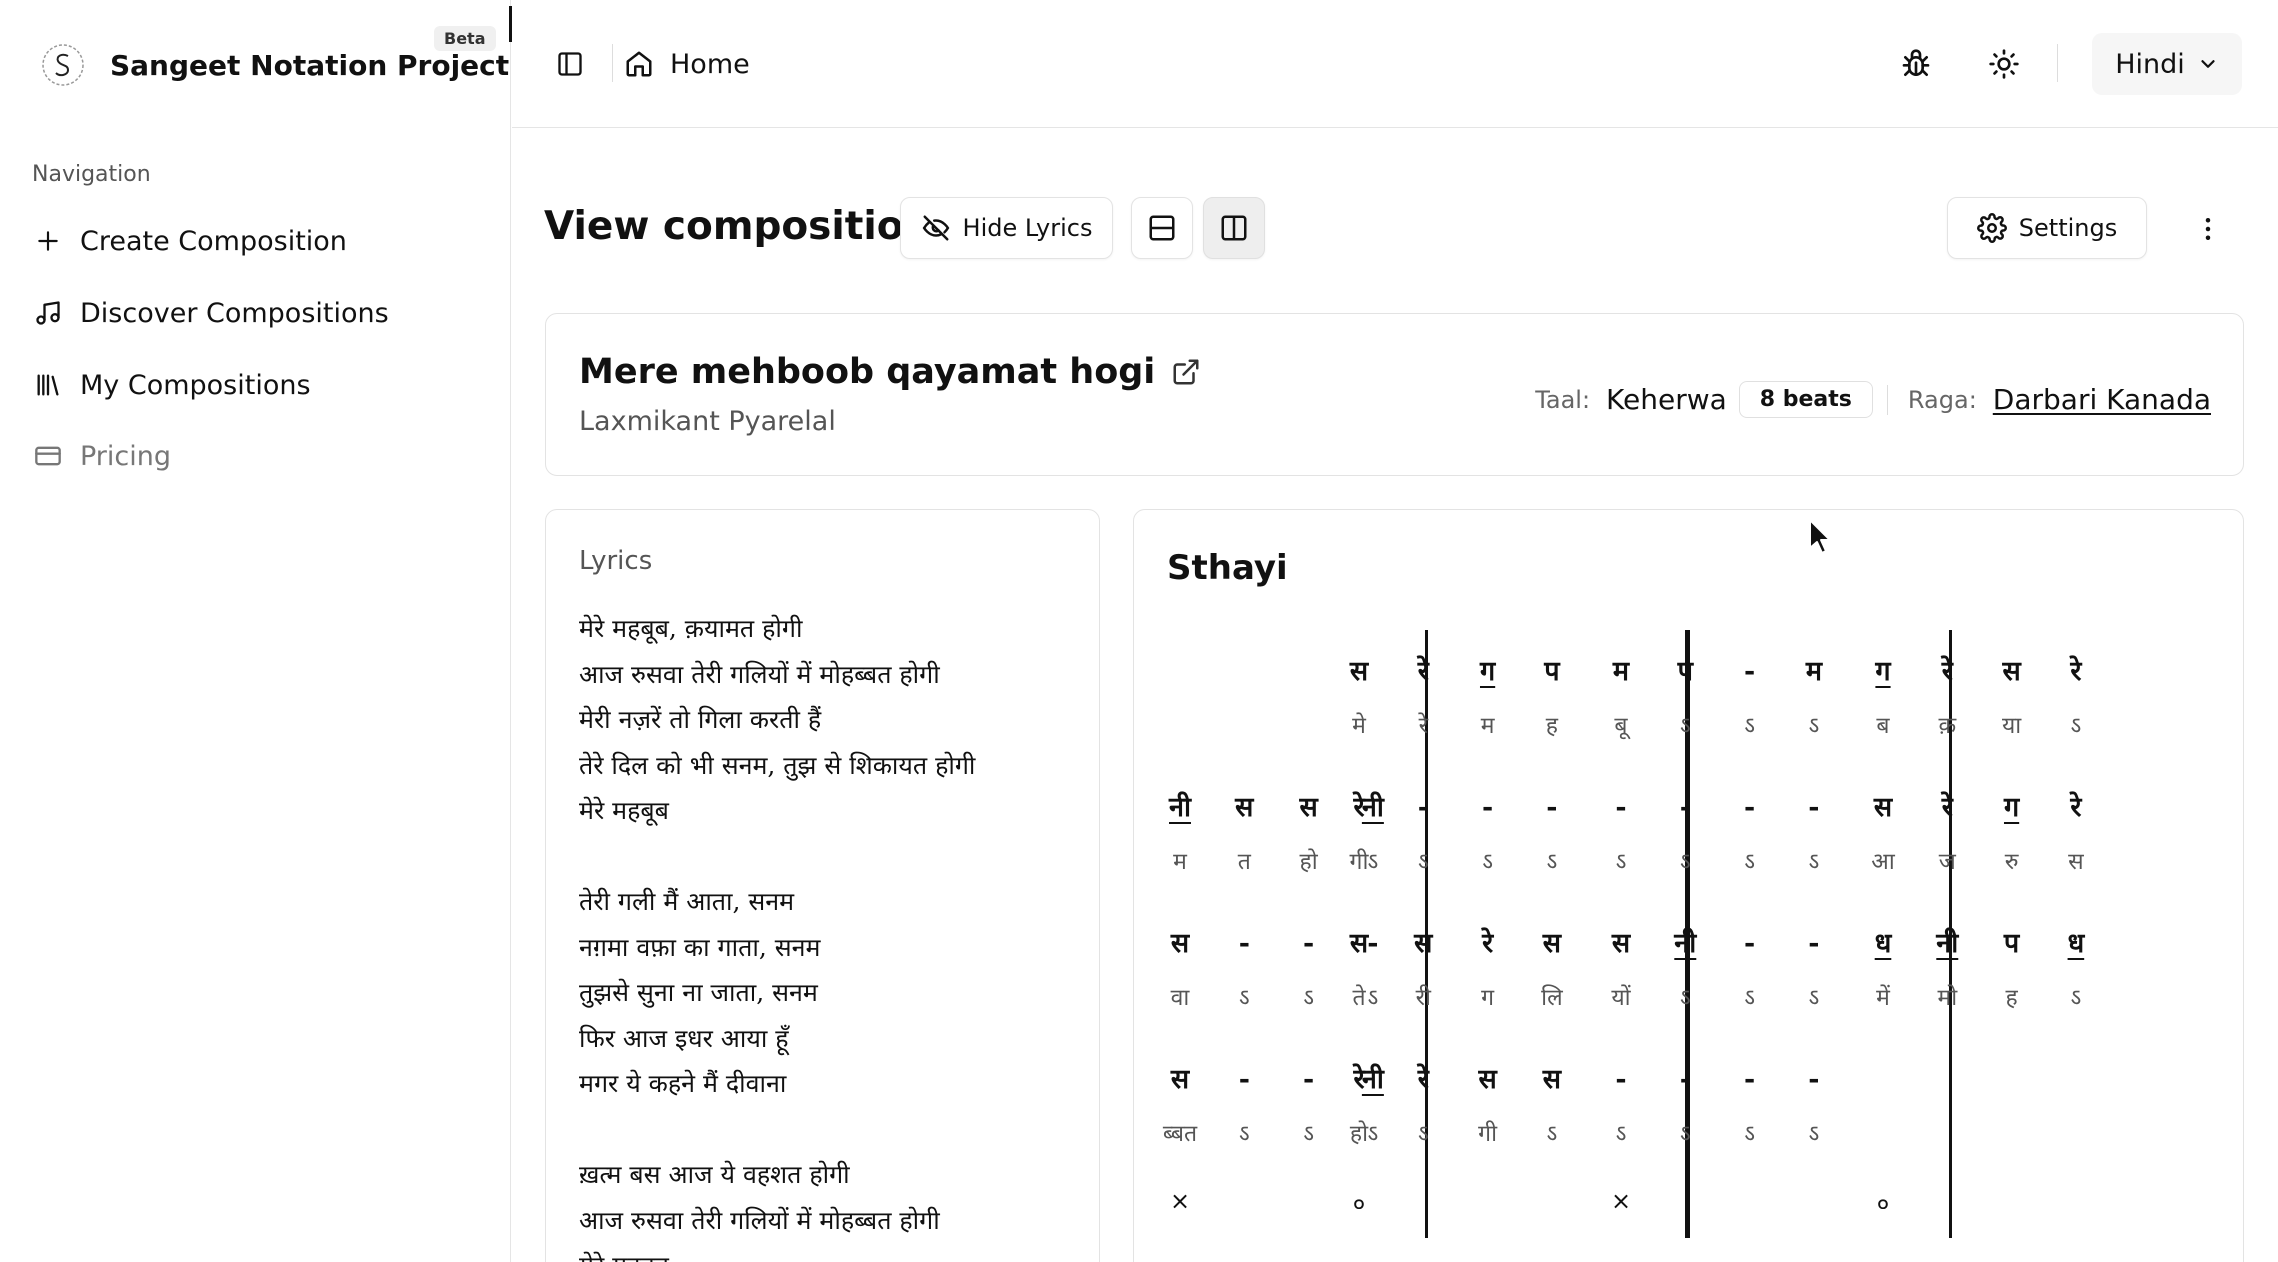  Describe the element at coordinates (2076, 862) in the screenshot. I see `syllable: स` at that location.